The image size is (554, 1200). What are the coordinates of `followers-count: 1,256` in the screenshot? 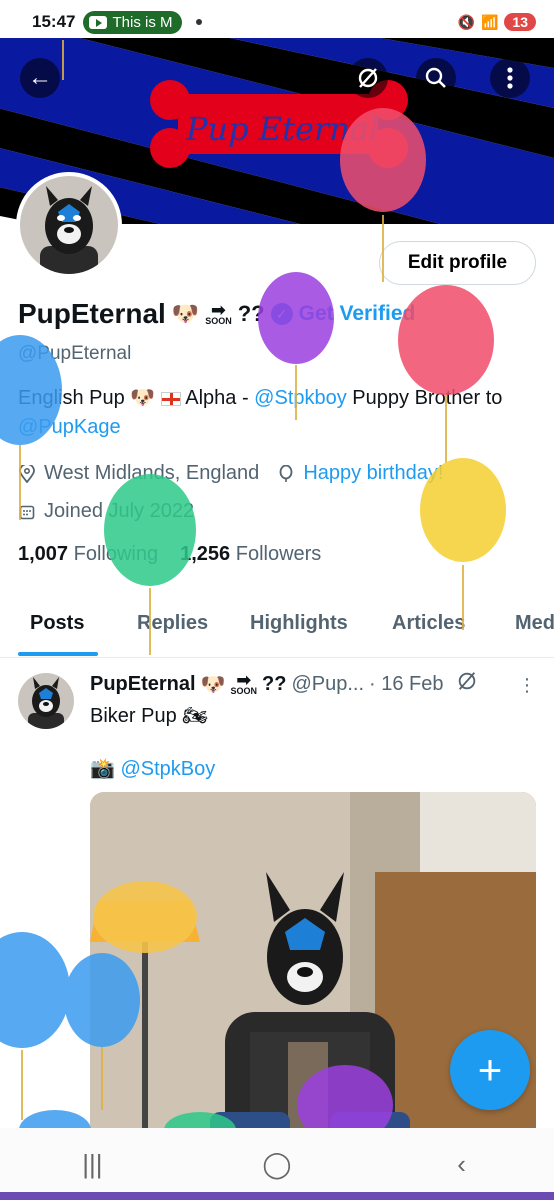 It's located at (205, 554).